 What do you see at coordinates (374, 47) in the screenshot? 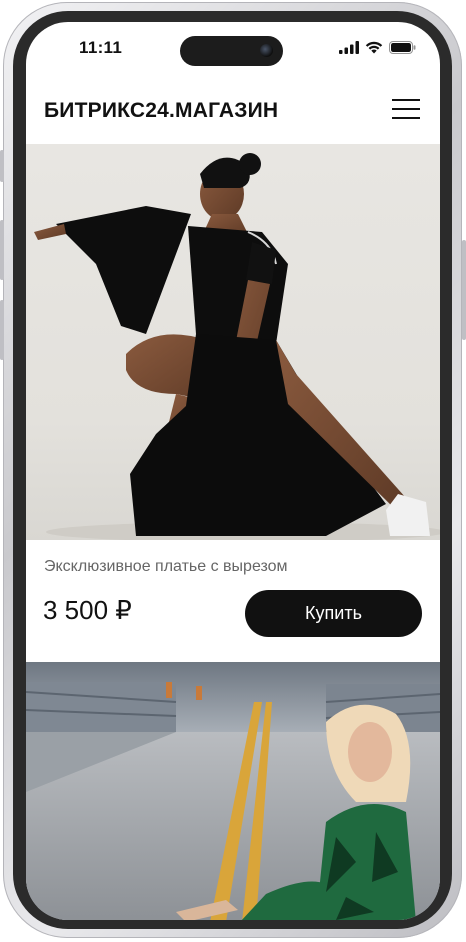
I see `wifi-icon` at bounding box center [374, 47].